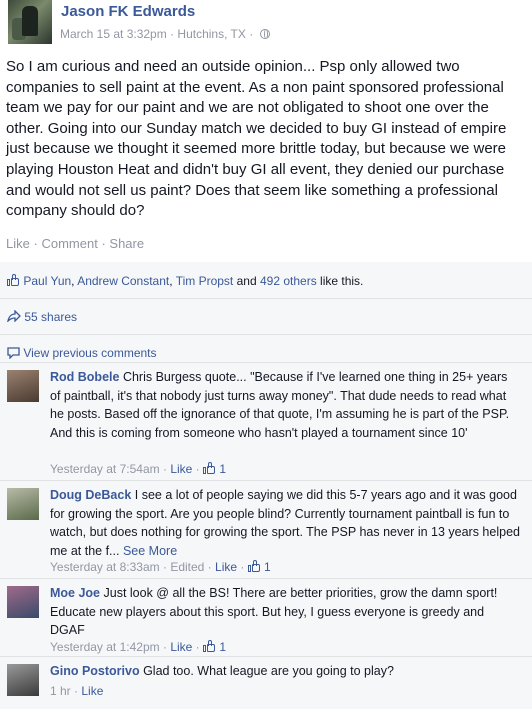 The height and width of the screenshot is (709, 532). I want to click on view-previous-row: View previous comments, so click(269, 353).